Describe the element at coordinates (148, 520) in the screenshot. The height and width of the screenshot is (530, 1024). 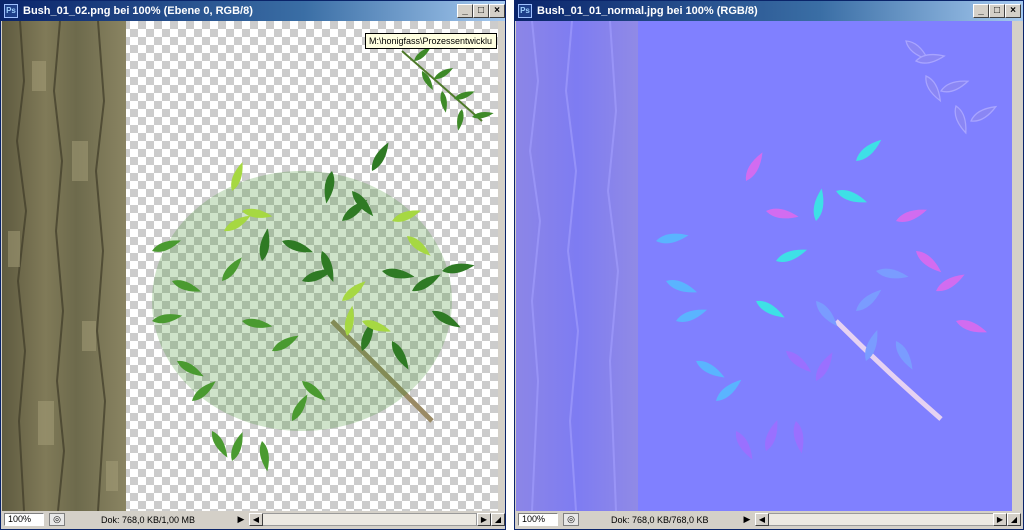
I see `left-doc-info: Dok: 768,0 KB/1,00 MB` at that location.